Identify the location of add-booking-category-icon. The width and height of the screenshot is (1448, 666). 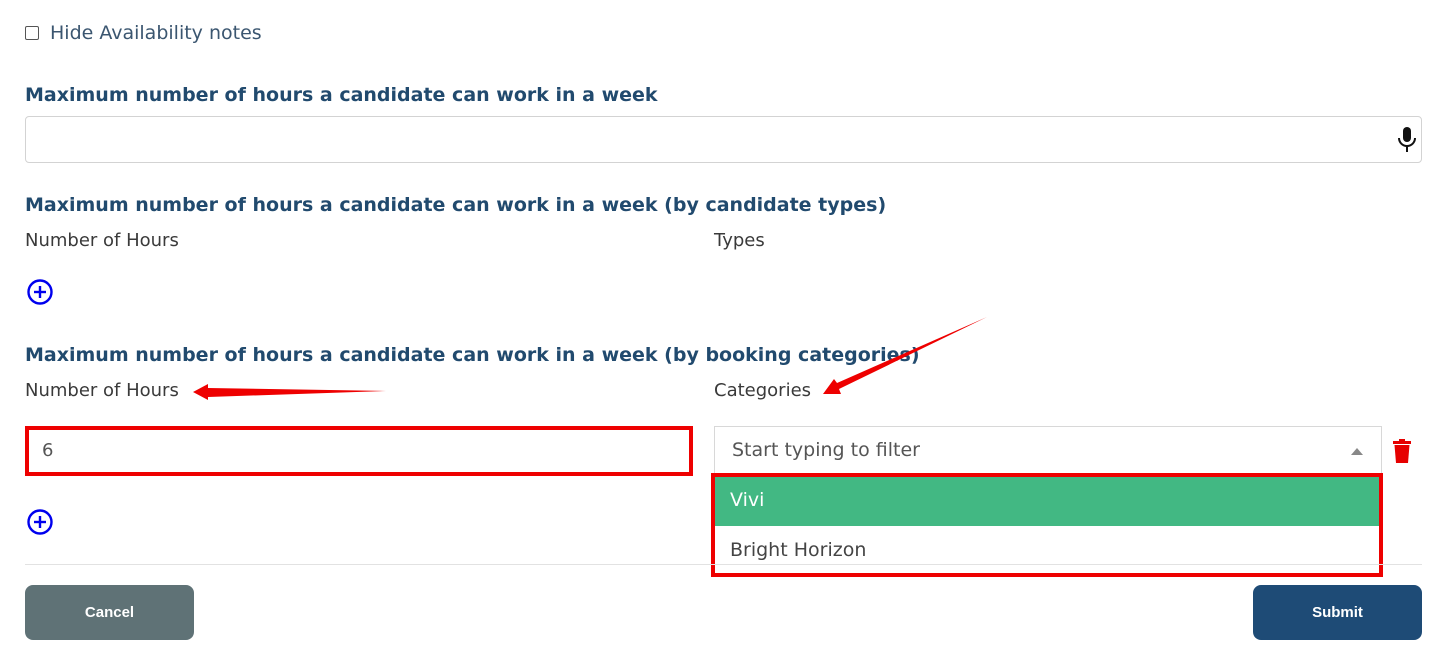
(40, 522).